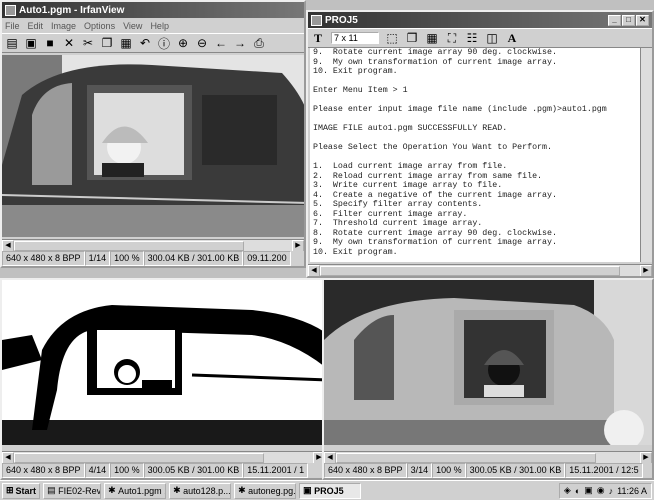  Describe the element at coordinates (642, 20) in the screenshot. I see `close-button: ✕` at that location.